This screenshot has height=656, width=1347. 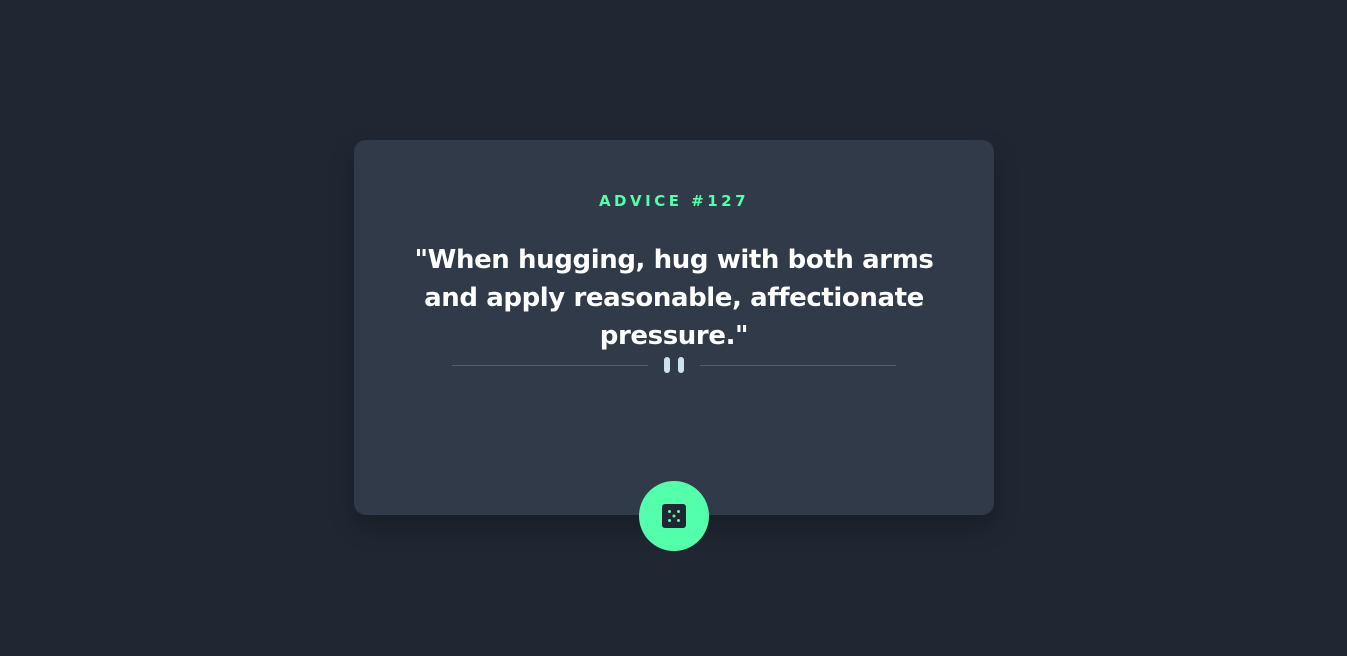 I want to click on dice-icon, so click(x=674, y=516).